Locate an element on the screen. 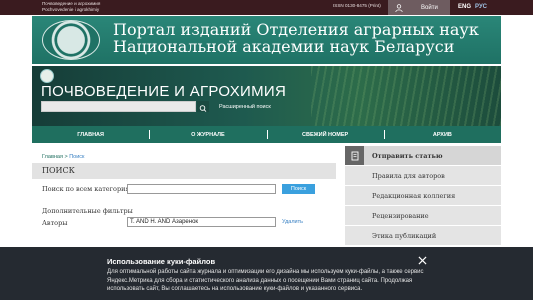 This screenshot has width=533, height=300. sidebar-item-publication-ethics: Этика публикаций is located at coordinates (423, 235).